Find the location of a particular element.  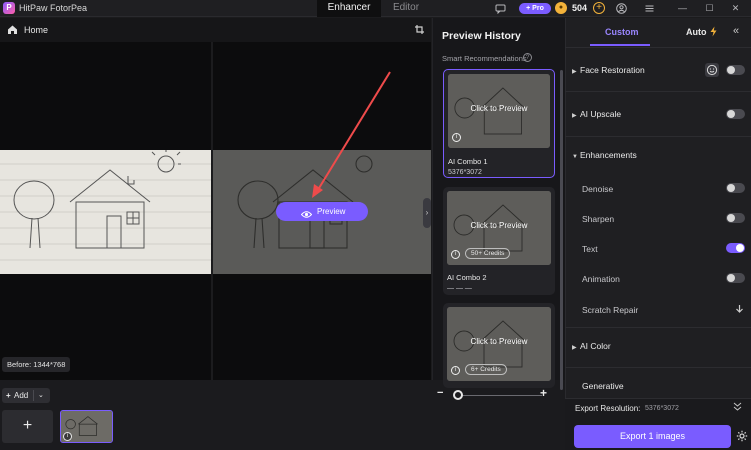

credits-count: 504 is located at coordinates (580, 8).